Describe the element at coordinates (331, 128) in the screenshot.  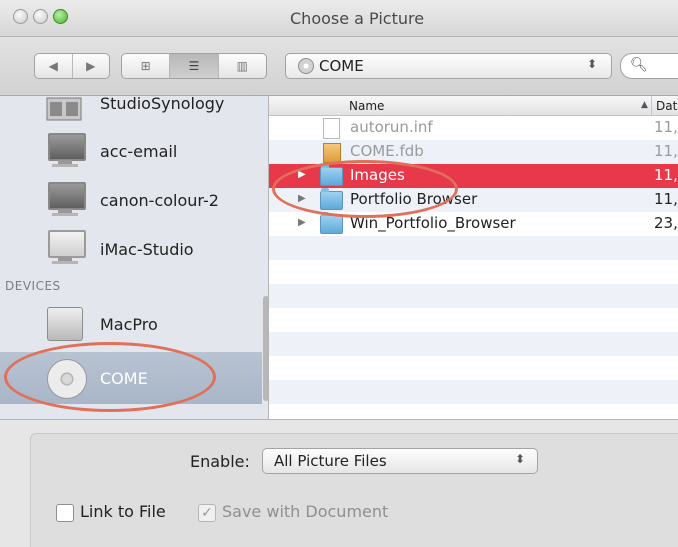
I see `document-icon` at that location.